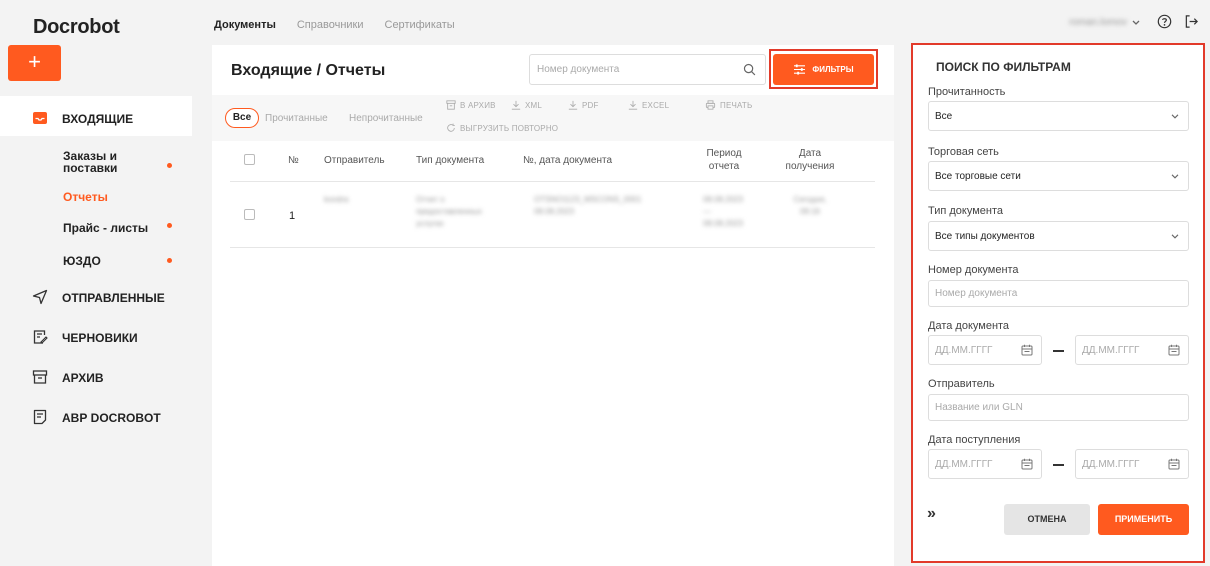 Image resolution: width=1210 pixels, height=566 pixels. What do you see at coordinates (40, 297) in the screenshot?
I see `send-icon` at bounding box center [40, 297].